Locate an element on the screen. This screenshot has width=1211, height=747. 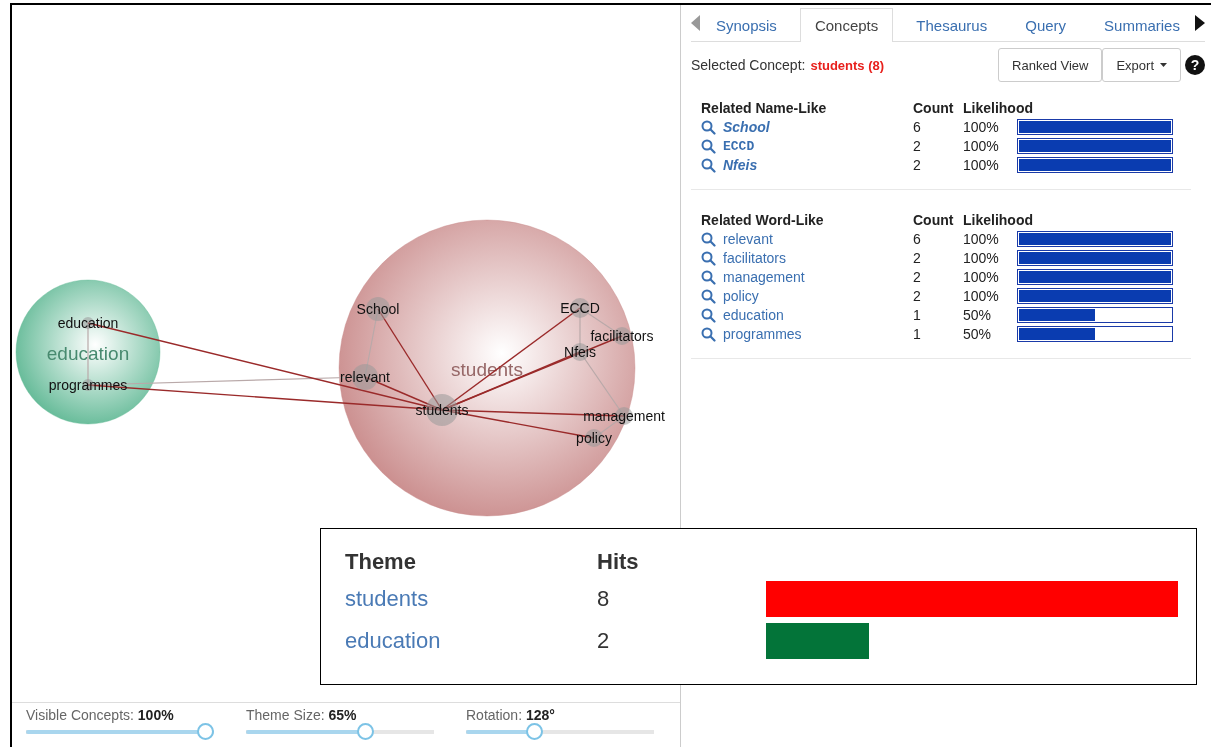
slider-label: Visible Concepts: 100% is located at coordinates (100, 715).